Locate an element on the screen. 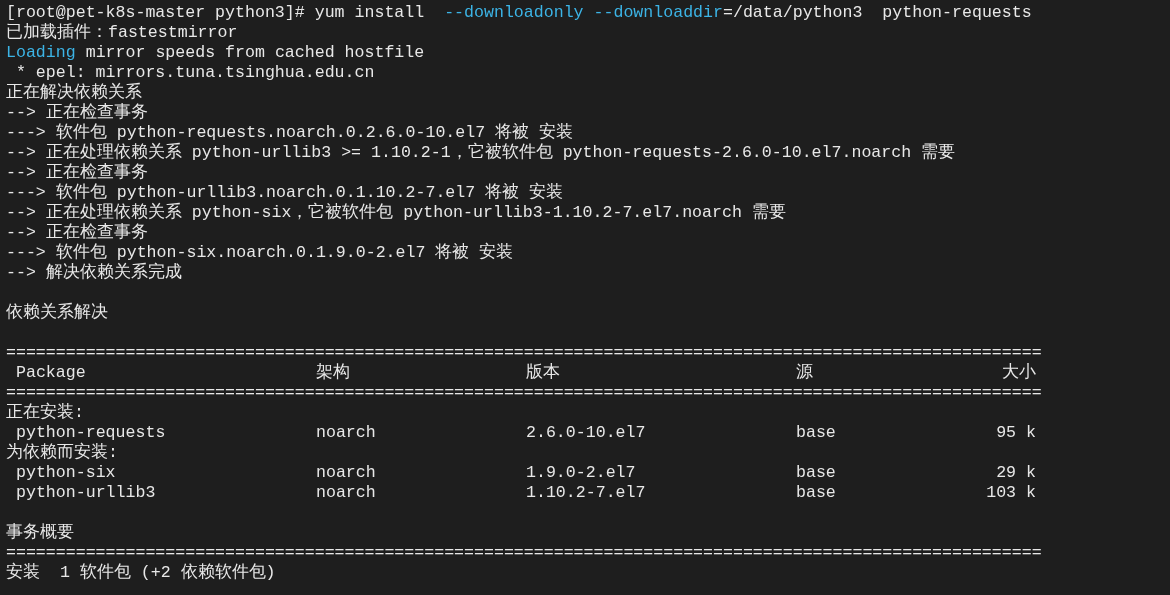  table-cell-text: python-six is located at coordinates (66, 473).